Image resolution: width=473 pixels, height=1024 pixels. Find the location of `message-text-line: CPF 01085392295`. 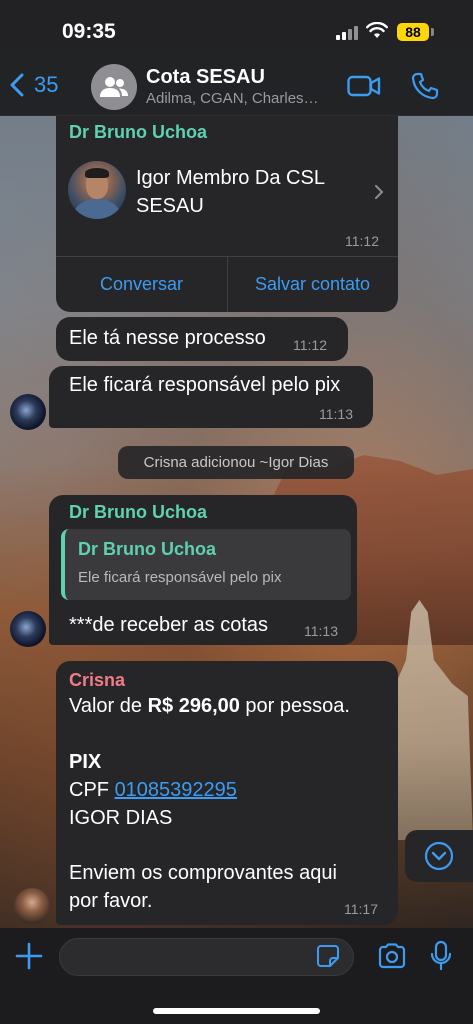

message-text-line: CPF 01085392295 is located at coordinates (153, 790).